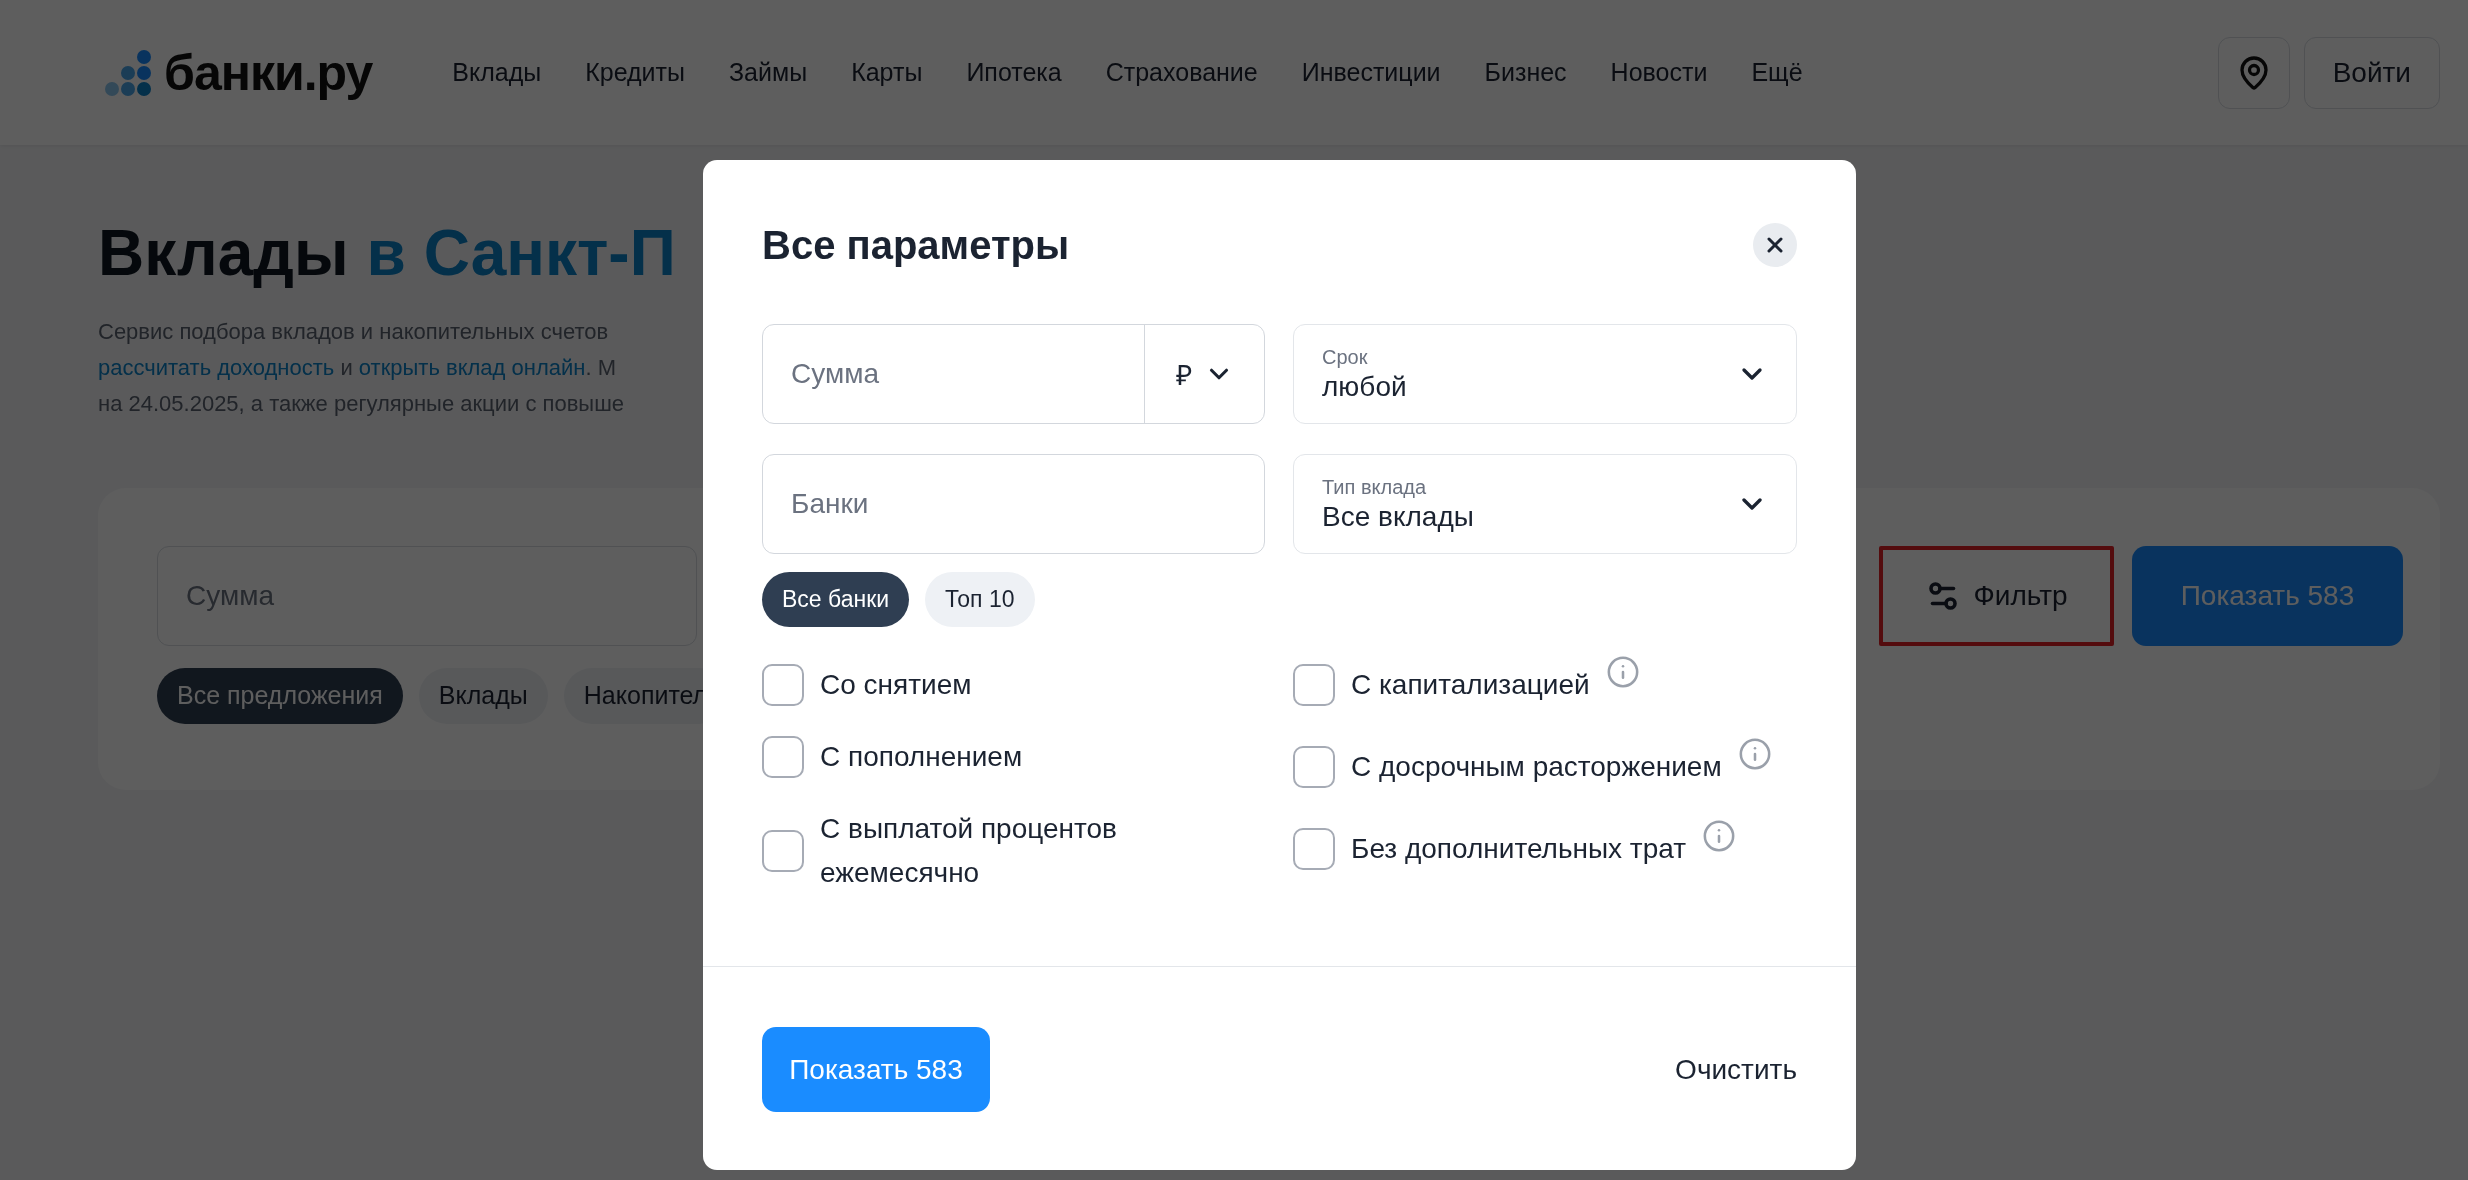 The width and height of the screenshot is (2468, 1180). I want to click on intro-link: открыть вклад онлайн, so click(472, 367).